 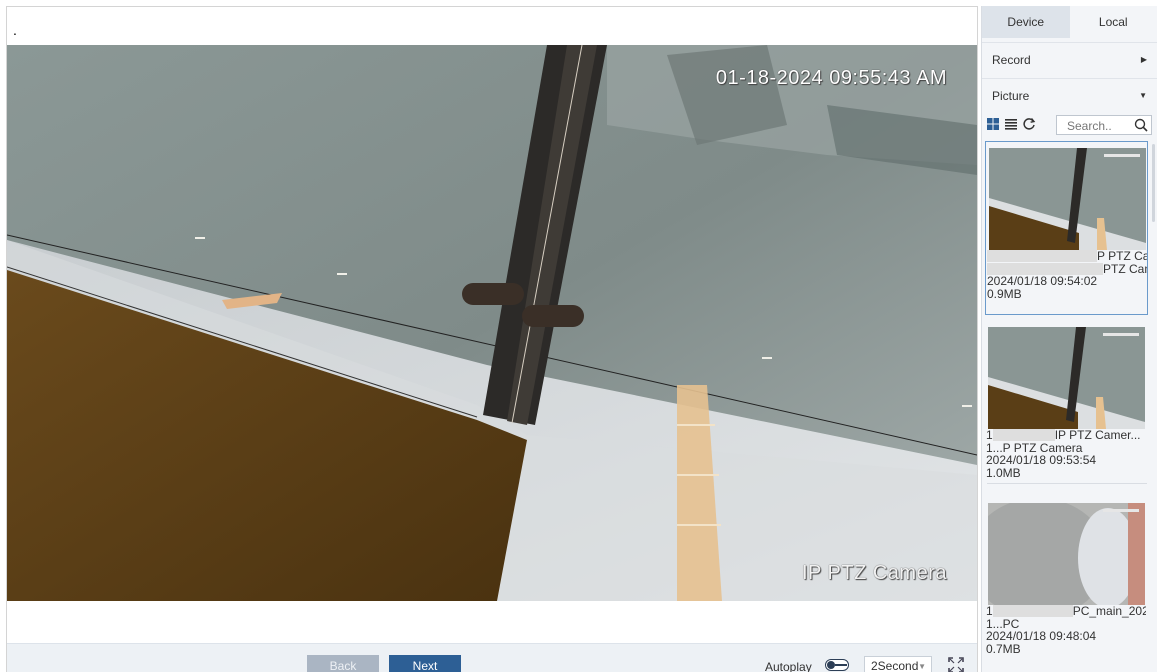 What do you see at coordinates (15, 30) in the screenshot?
I see `viewer-marker: .` at bounding box center [15, 30].